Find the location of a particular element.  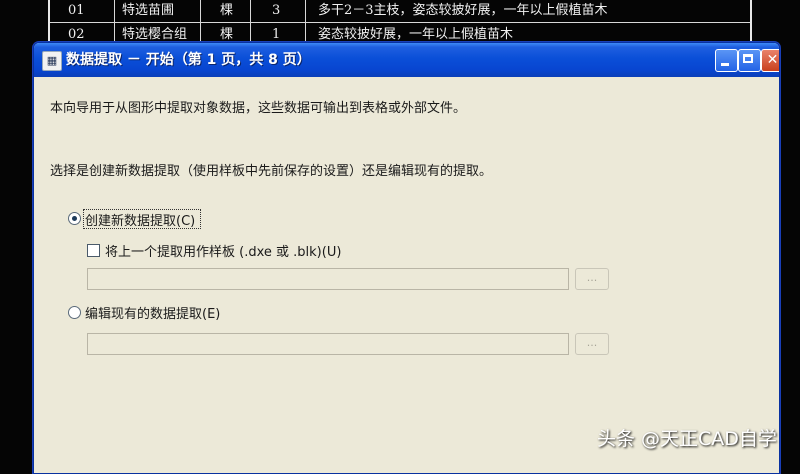

maximize-button is located at coordinates (749, 60).